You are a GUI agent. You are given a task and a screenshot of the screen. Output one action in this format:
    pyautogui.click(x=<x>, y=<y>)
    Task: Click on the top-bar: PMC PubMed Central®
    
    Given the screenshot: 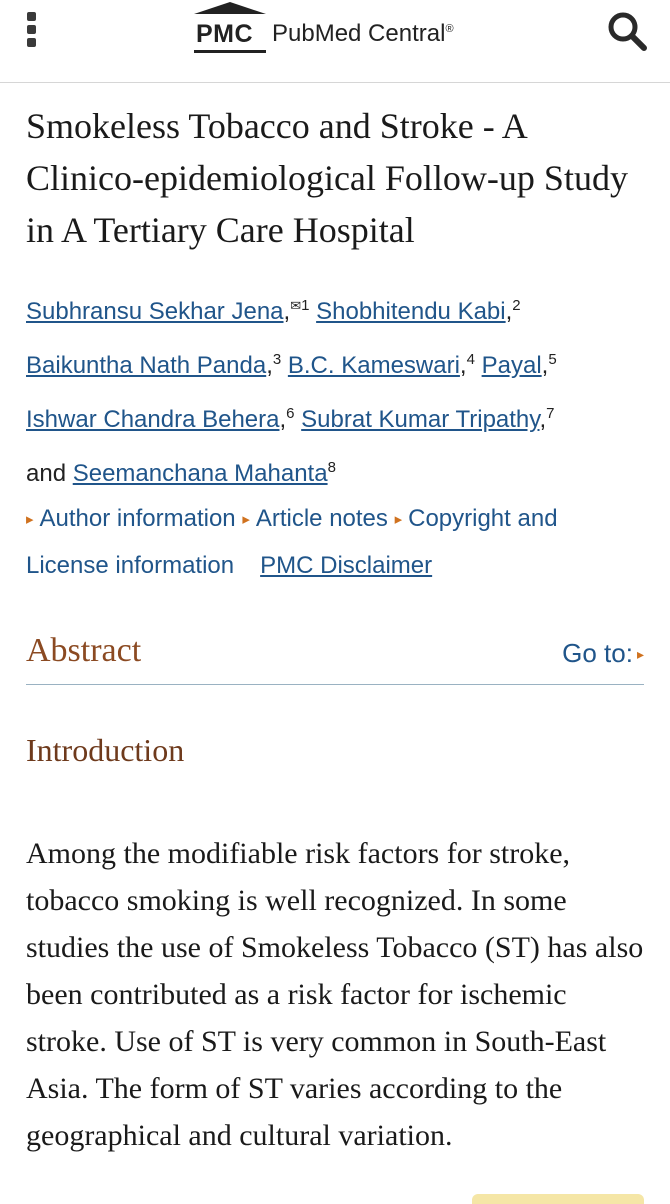 What is the action you would take?
    pyautogui.click(x=335, y=41)
    